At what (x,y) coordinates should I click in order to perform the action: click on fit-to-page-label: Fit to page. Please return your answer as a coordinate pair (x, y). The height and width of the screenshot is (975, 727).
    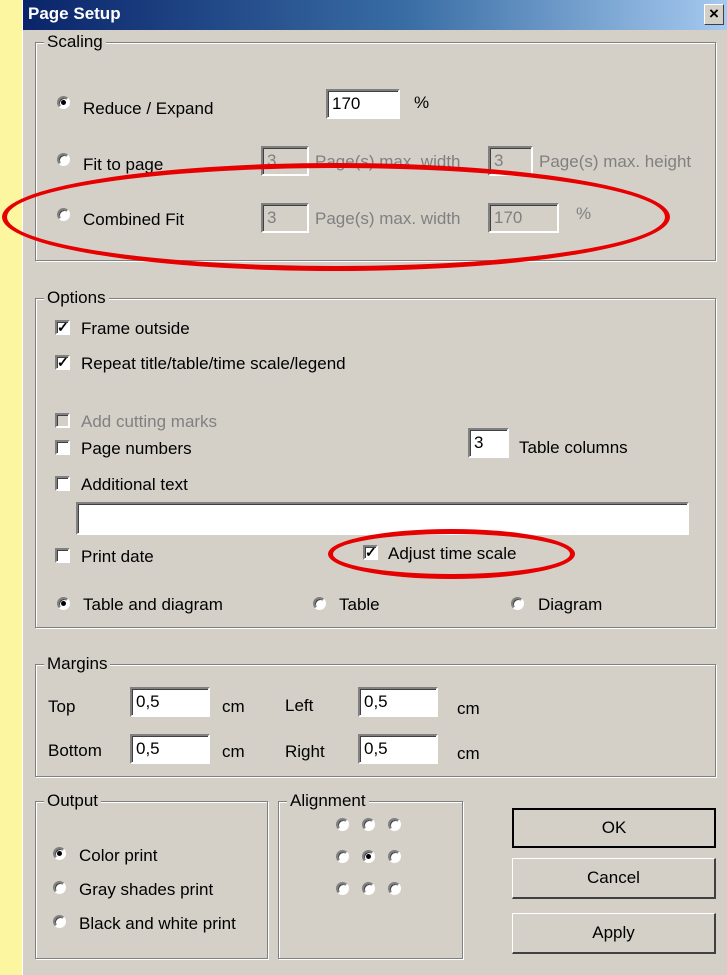
    Looking at the image, I should click on (123, 164).